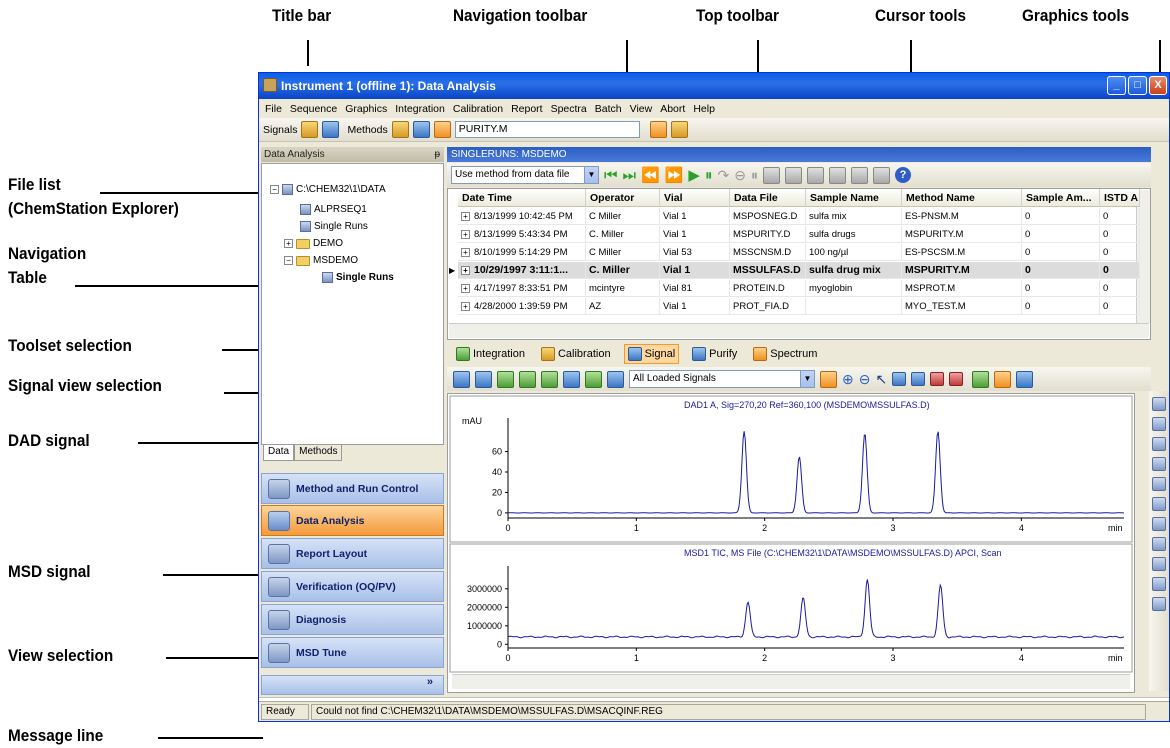 The width and height of the screenshot is (1170, 748). I want to click on toolset-signal: Signal, so click(651, 354).